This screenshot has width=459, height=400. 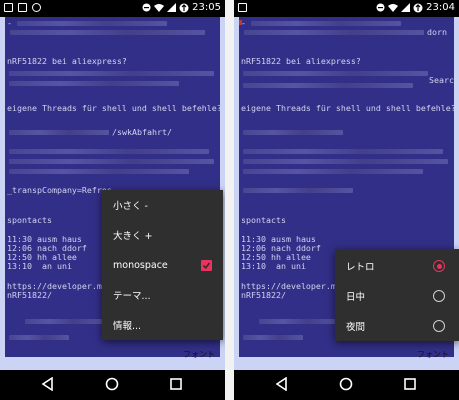 I want to click on image-icon, so click(x=22, y=7).